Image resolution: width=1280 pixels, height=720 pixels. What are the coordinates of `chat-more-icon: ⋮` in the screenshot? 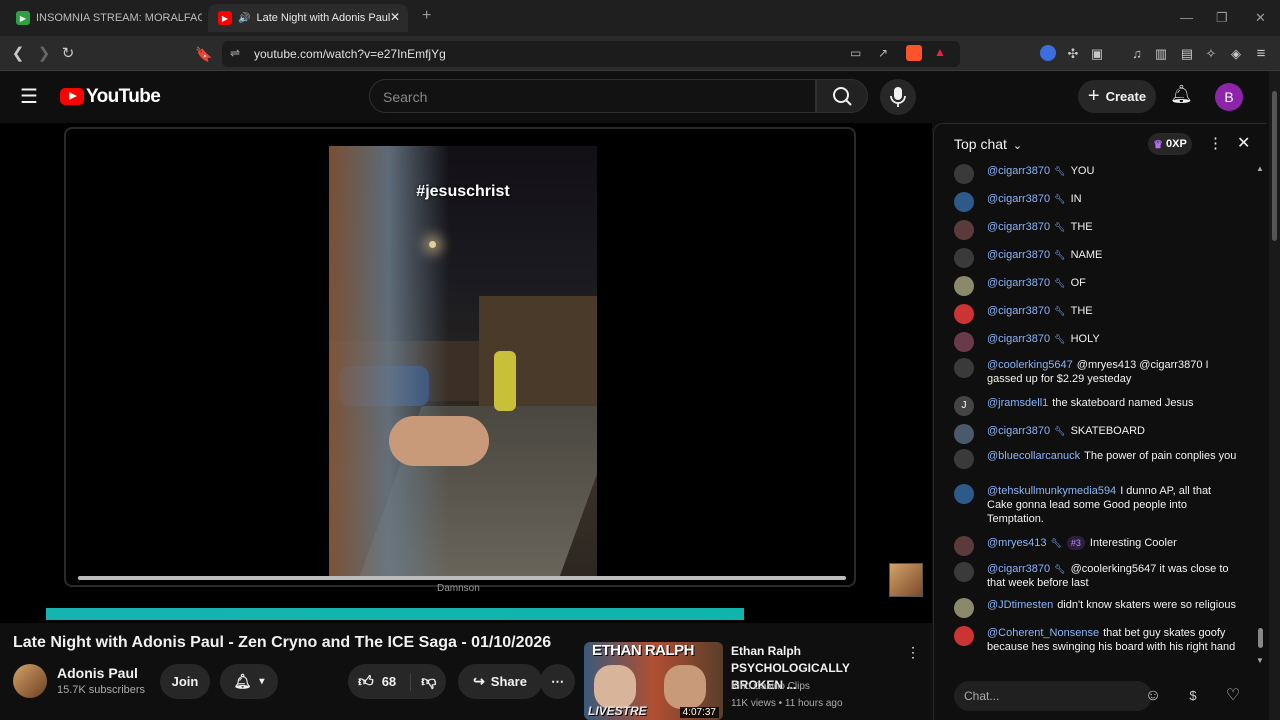 It's located at (1215, 143).